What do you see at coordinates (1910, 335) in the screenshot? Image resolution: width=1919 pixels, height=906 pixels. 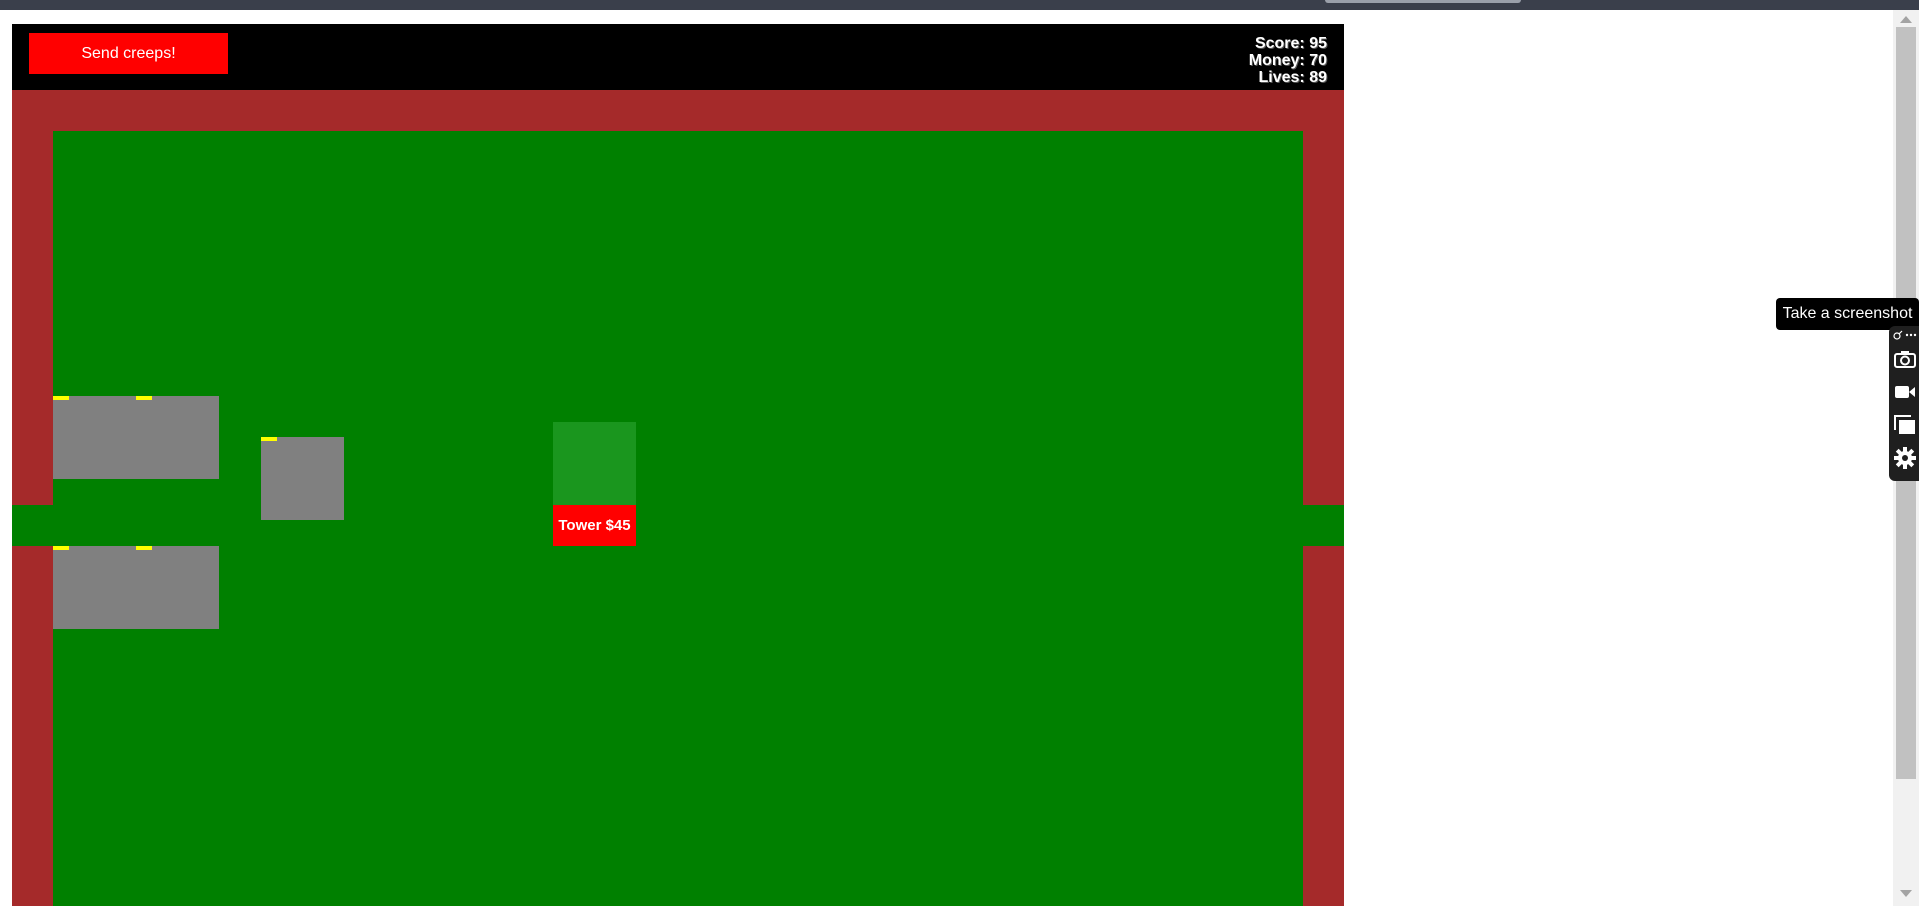 I see `more-icon` at bounding box center [1910, 335].